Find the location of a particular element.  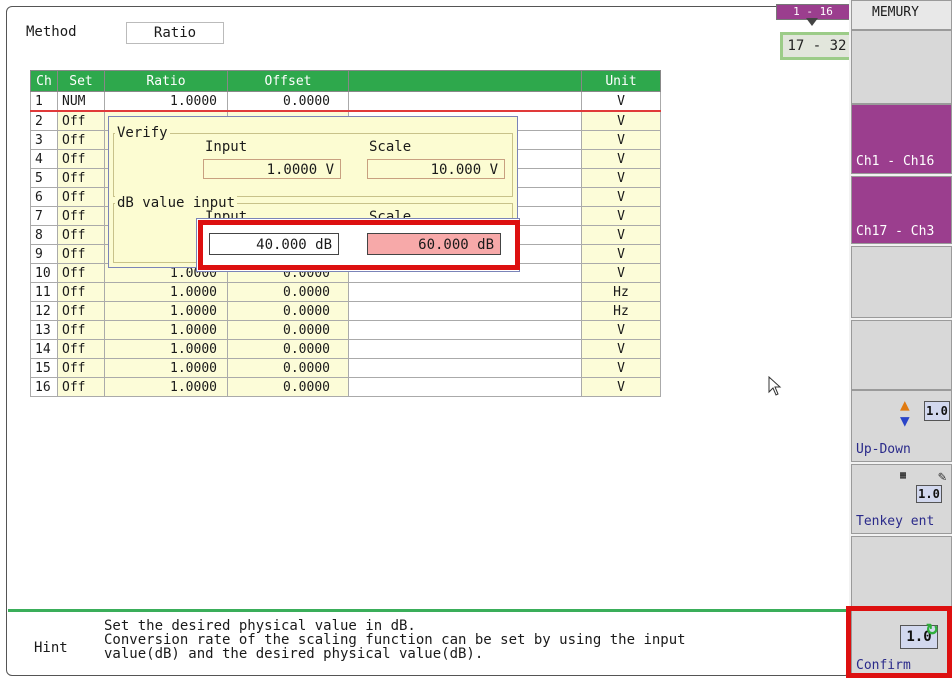

mouse-cursor-icon is located at coordinates (775, 386).